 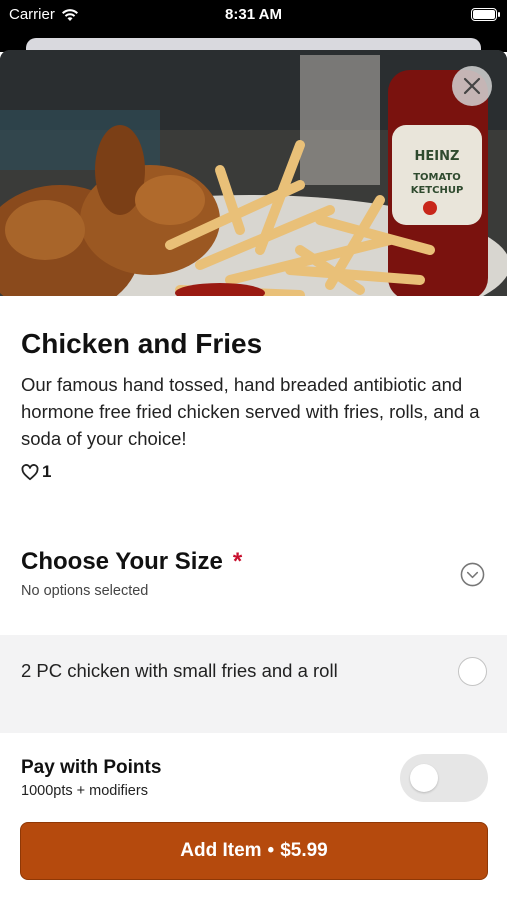 I want to click on svg-text: HEINZ, so click(x=437, y=156).